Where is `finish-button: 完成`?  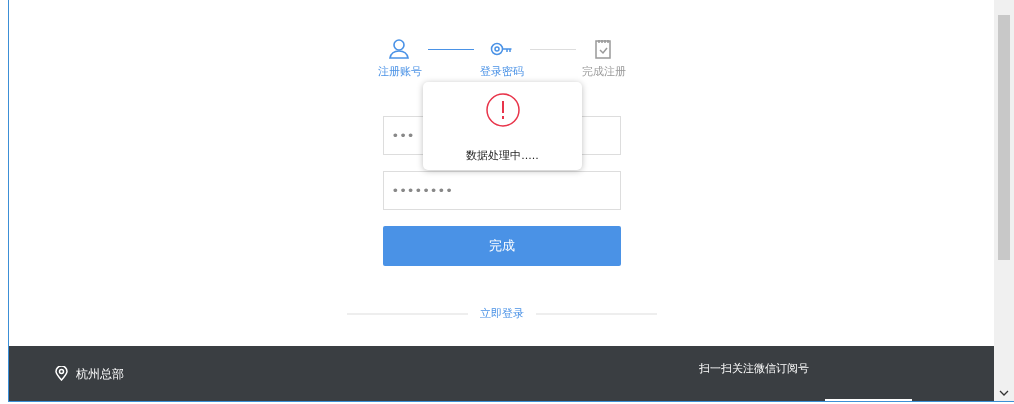
finish-button: 完成 is located at coordinates (501, 245).